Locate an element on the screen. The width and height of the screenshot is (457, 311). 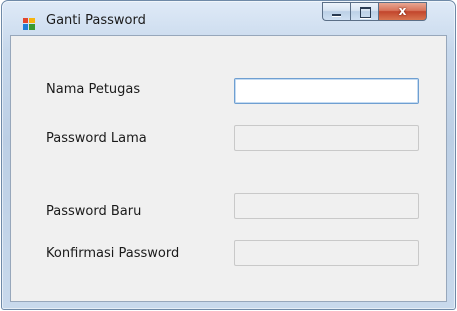
minimize-icon is located at coordinates (336, 15).